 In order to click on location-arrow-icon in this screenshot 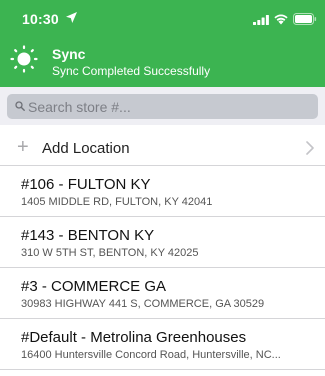, I will do `click(71, 17)`.